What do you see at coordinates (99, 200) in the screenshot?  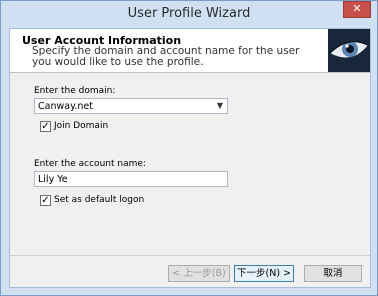 I see `default-logon-label: Set as default logon` at bounding box center [99, 200].